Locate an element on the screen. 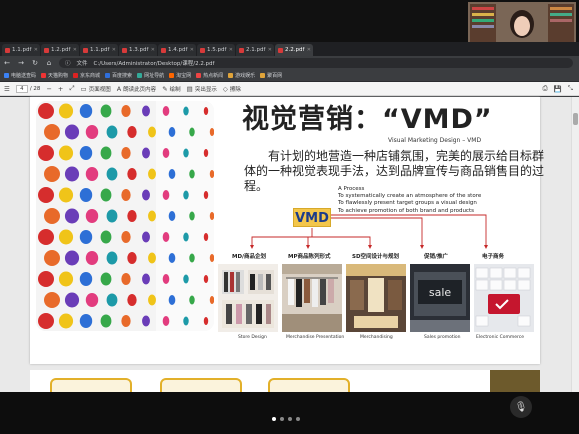 The image size is (579, 434). slide-subtitle: Visual Marketing Design – VMD is located at coordinates (435, 140).